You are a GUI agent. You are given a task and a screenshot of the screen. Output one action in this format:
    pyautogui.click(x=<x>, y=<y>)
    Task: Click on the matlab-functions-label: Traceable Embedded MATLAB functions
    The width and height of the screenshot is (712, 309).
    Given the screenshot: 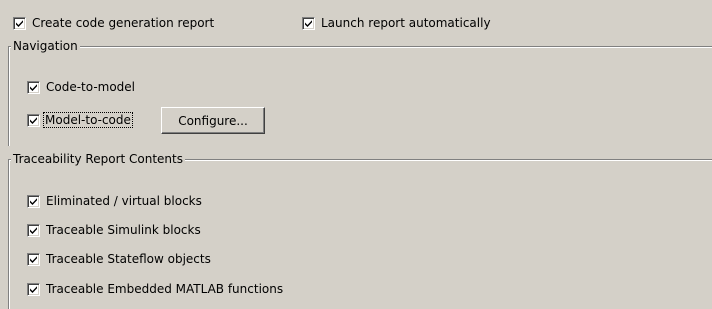 What is the action you would take?
    pyautogui.click(x=165, y=289)
    